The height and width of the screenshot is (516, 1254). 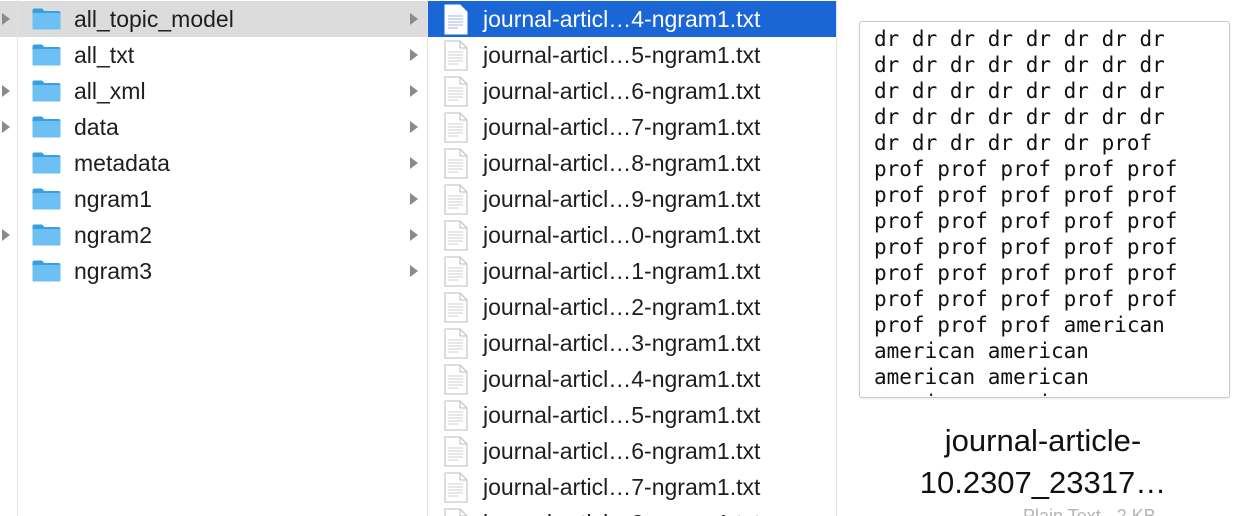 What do you see at coordinates (96, 127) in the screenshot?
I see `folder-name: data` at bounding box center [96, 127].